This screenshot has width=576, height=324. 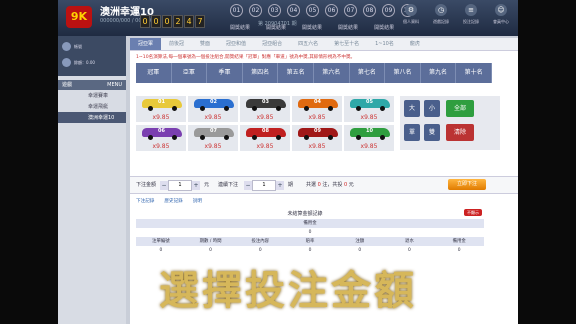 I want to click on rank-header: 季軍, so click(x=225, y=73).